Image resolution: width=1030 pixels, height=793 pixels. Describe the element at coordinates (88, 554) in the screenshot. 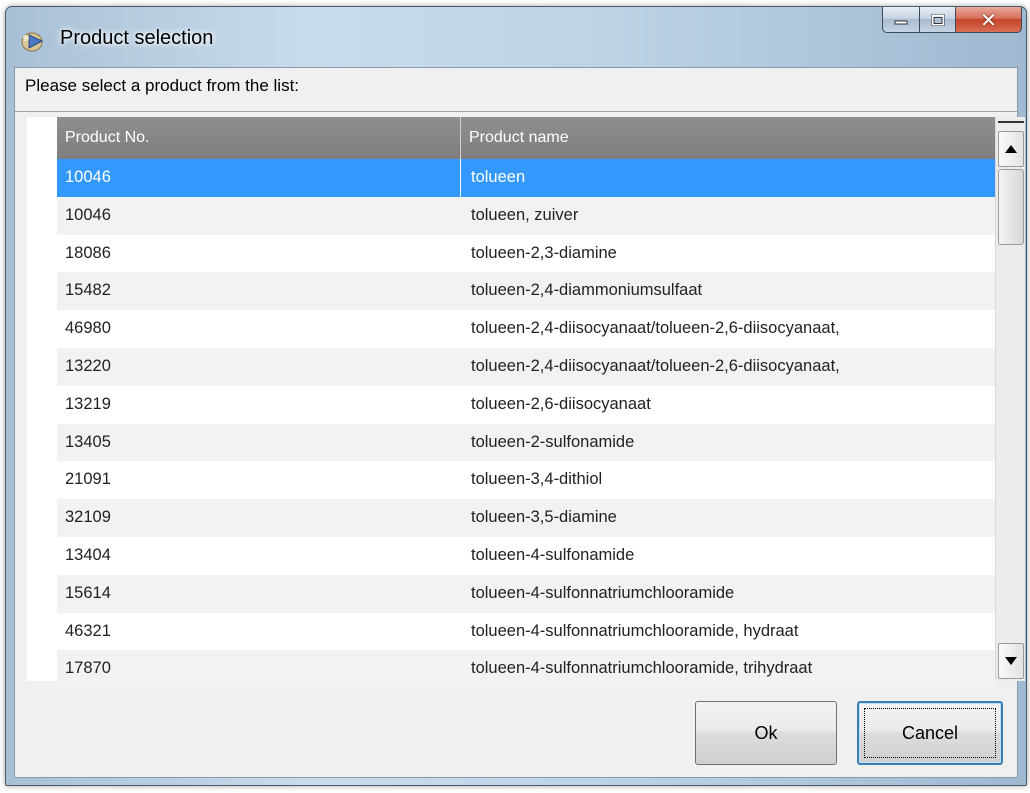

I see `product-no-cell: 13404` at that location.